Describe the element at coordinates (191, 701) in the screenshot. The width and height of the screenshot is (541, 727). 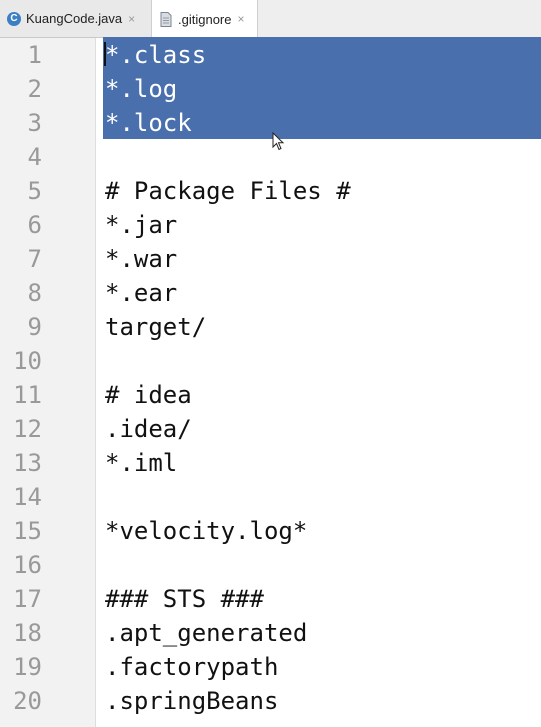
I see `code-text: .springBeans` at that location.